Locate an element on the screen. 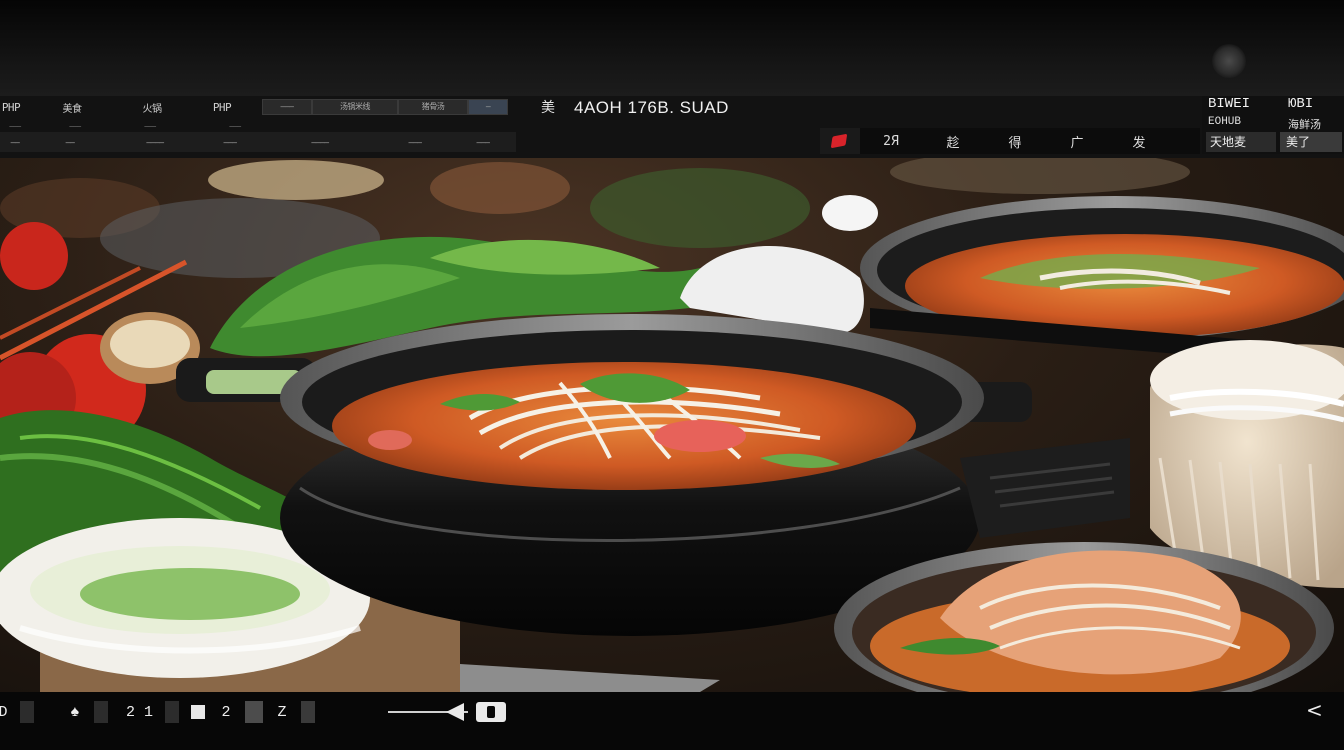 The image size is (1344, 750). control-label: 2 is located at coordinates (226, 712).